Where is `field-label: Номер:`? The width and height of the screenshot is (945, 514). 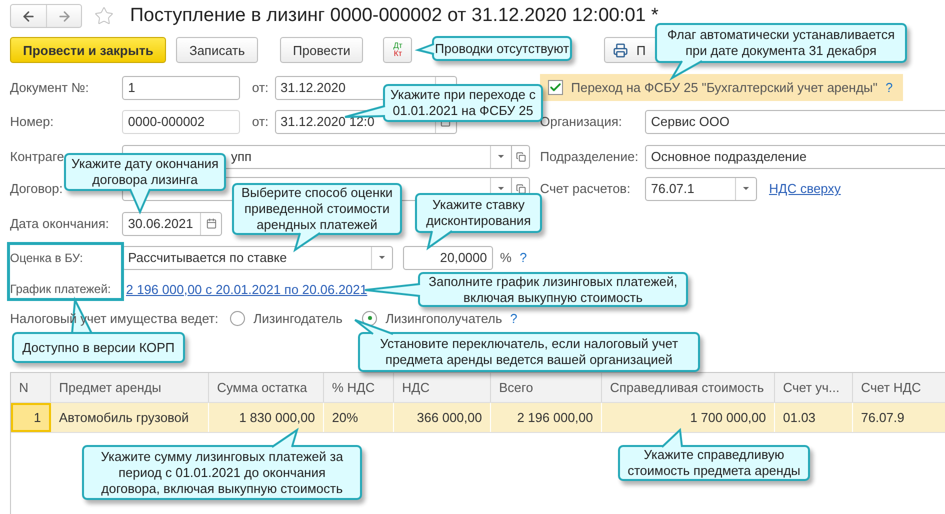 field-label: Номер: is located at coordinates (32, 121).